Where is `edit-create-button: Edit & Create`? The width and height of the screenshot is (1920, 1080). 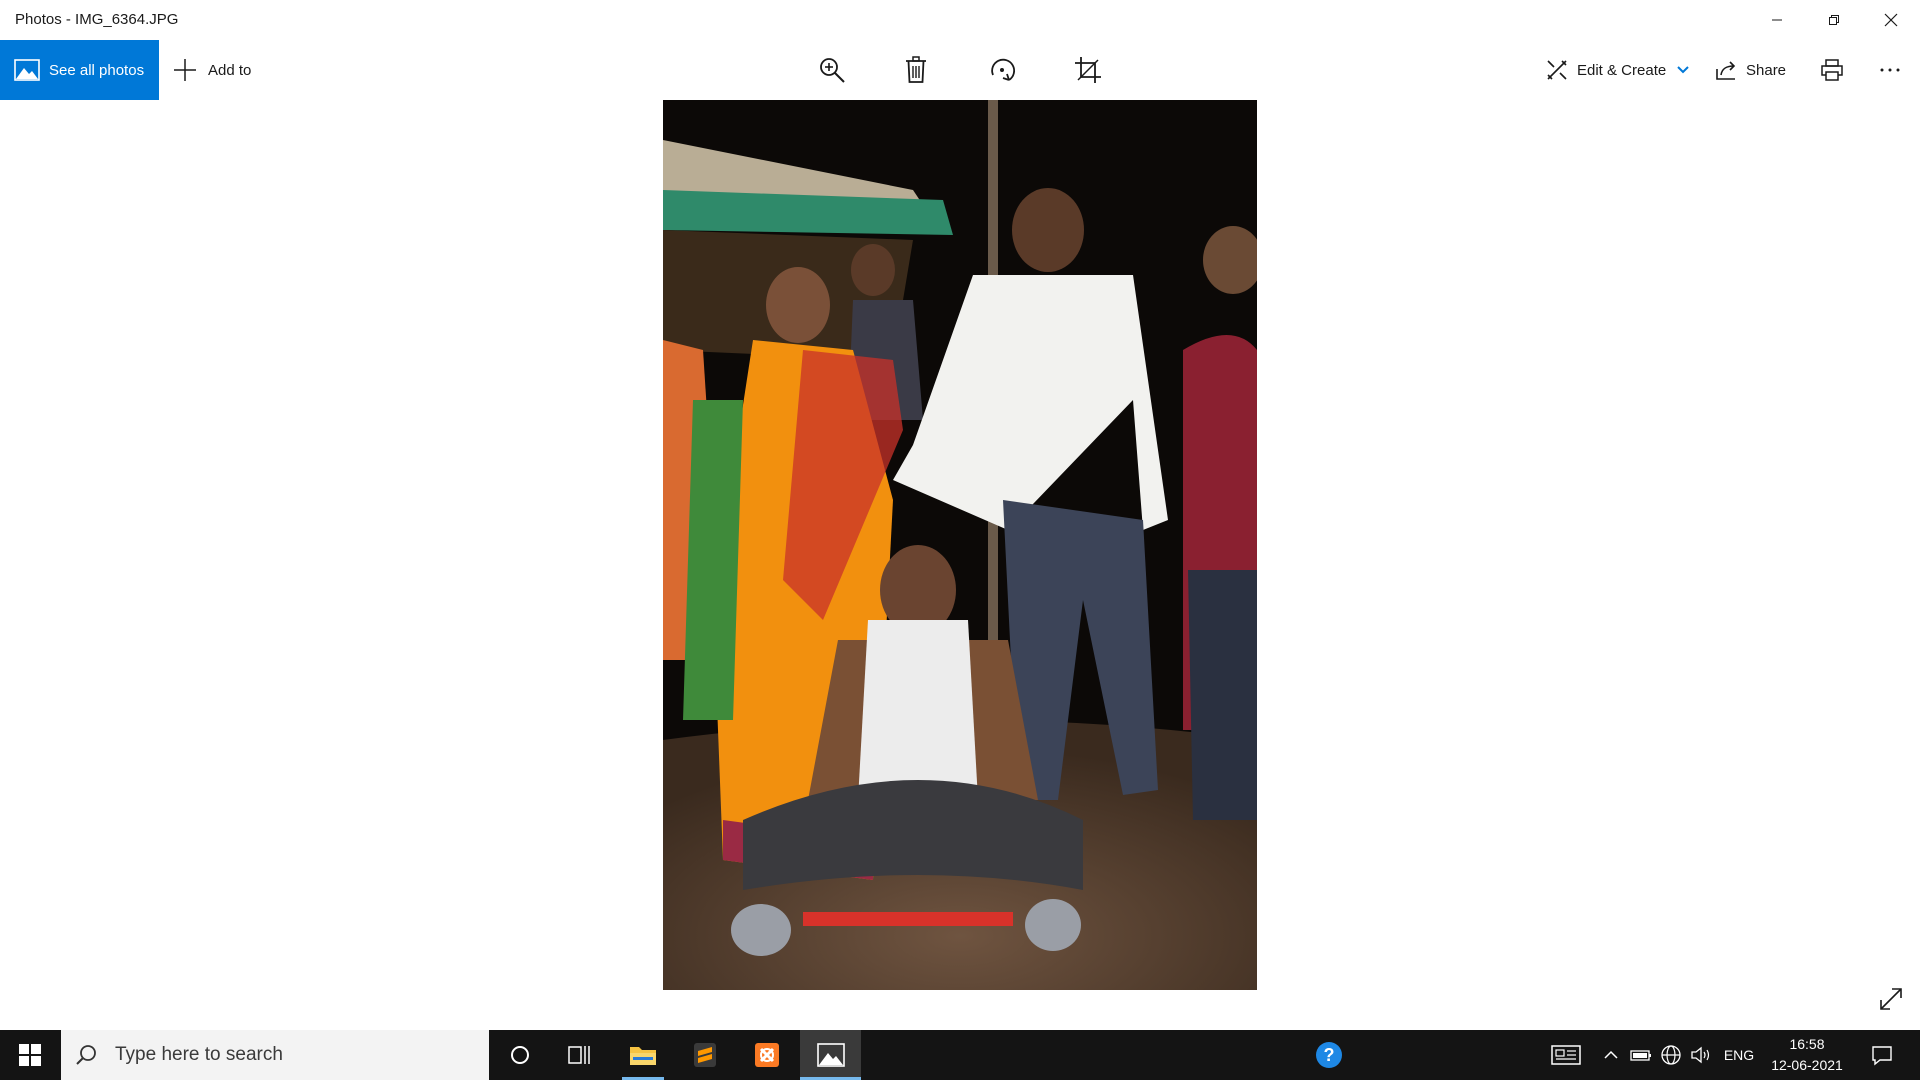 edit-create-button: Edit & Create is located at coordinates (1618, 70).